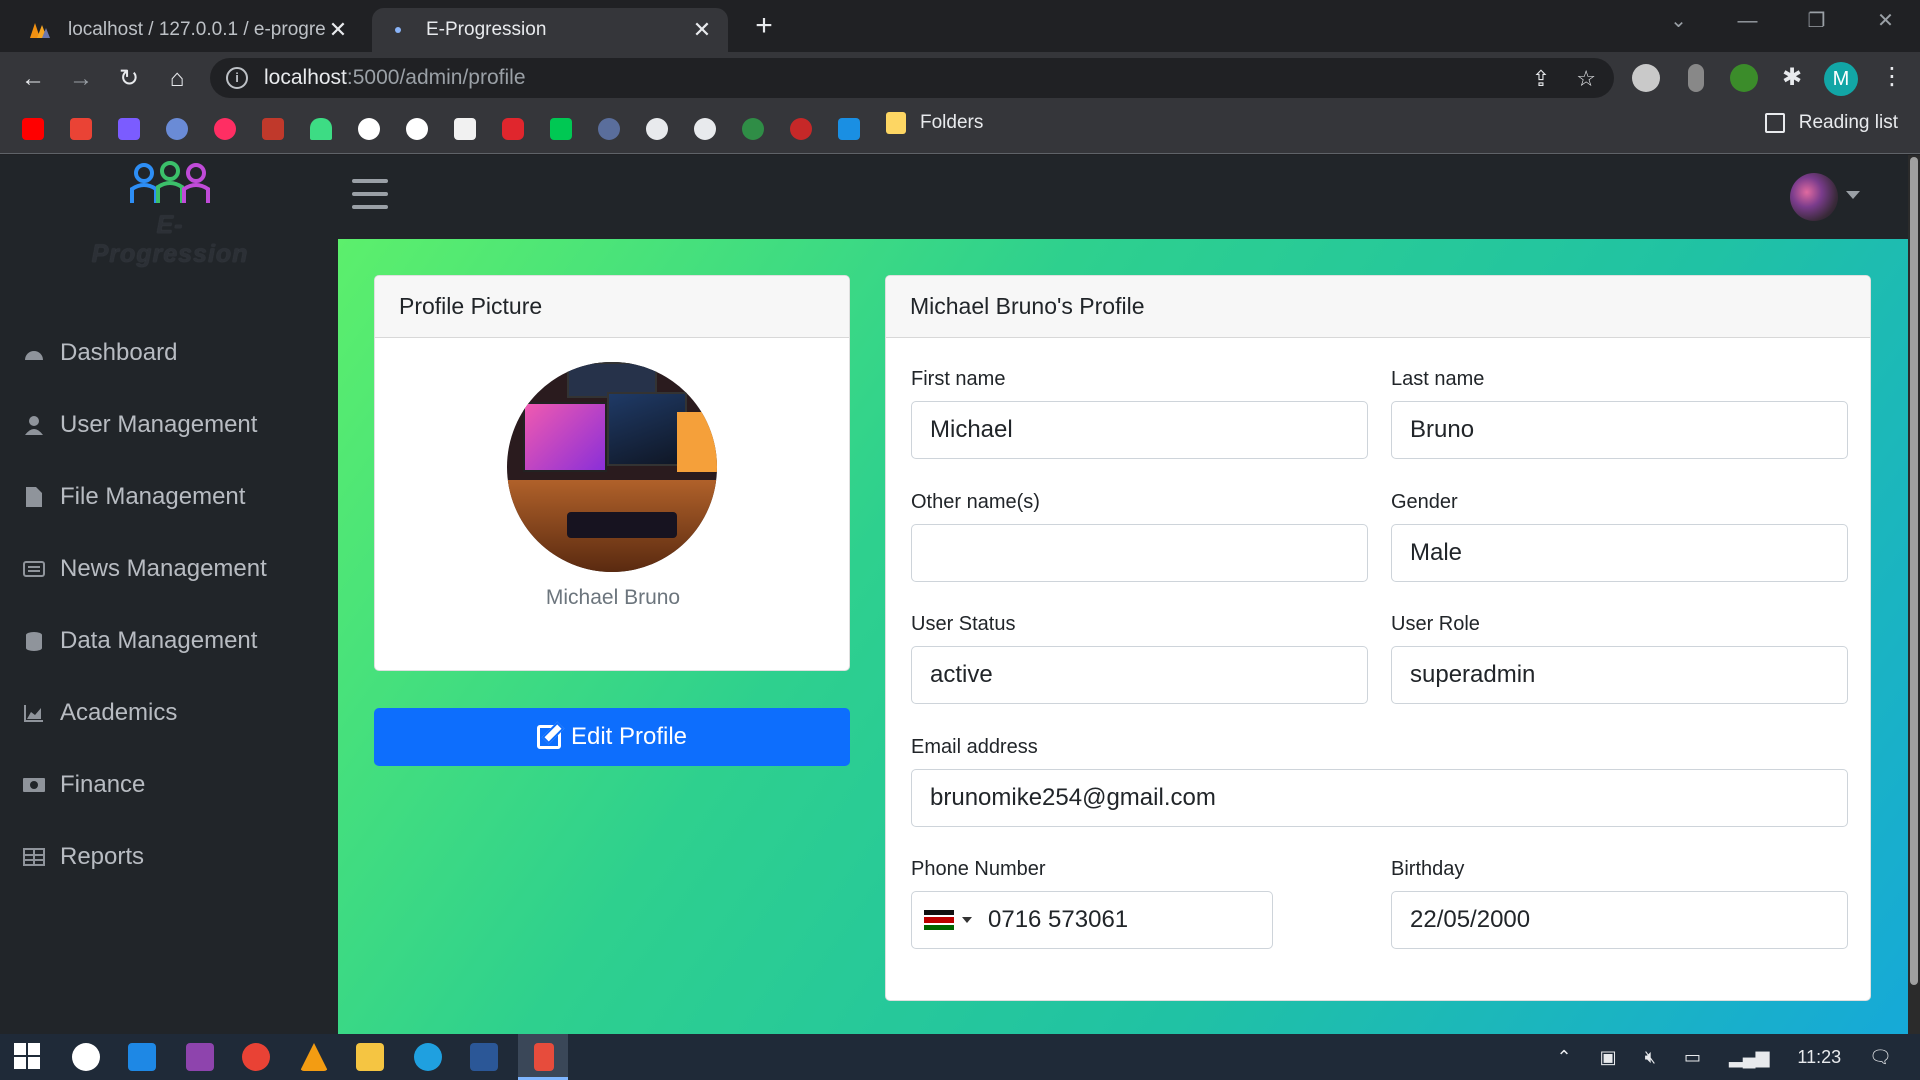 The image size is (1920, 1080). Describe the element at coordinates (197, 29) in the screenshot. I see `tab-title: localhost / 127.0.0.1 / e-progress` at that location.